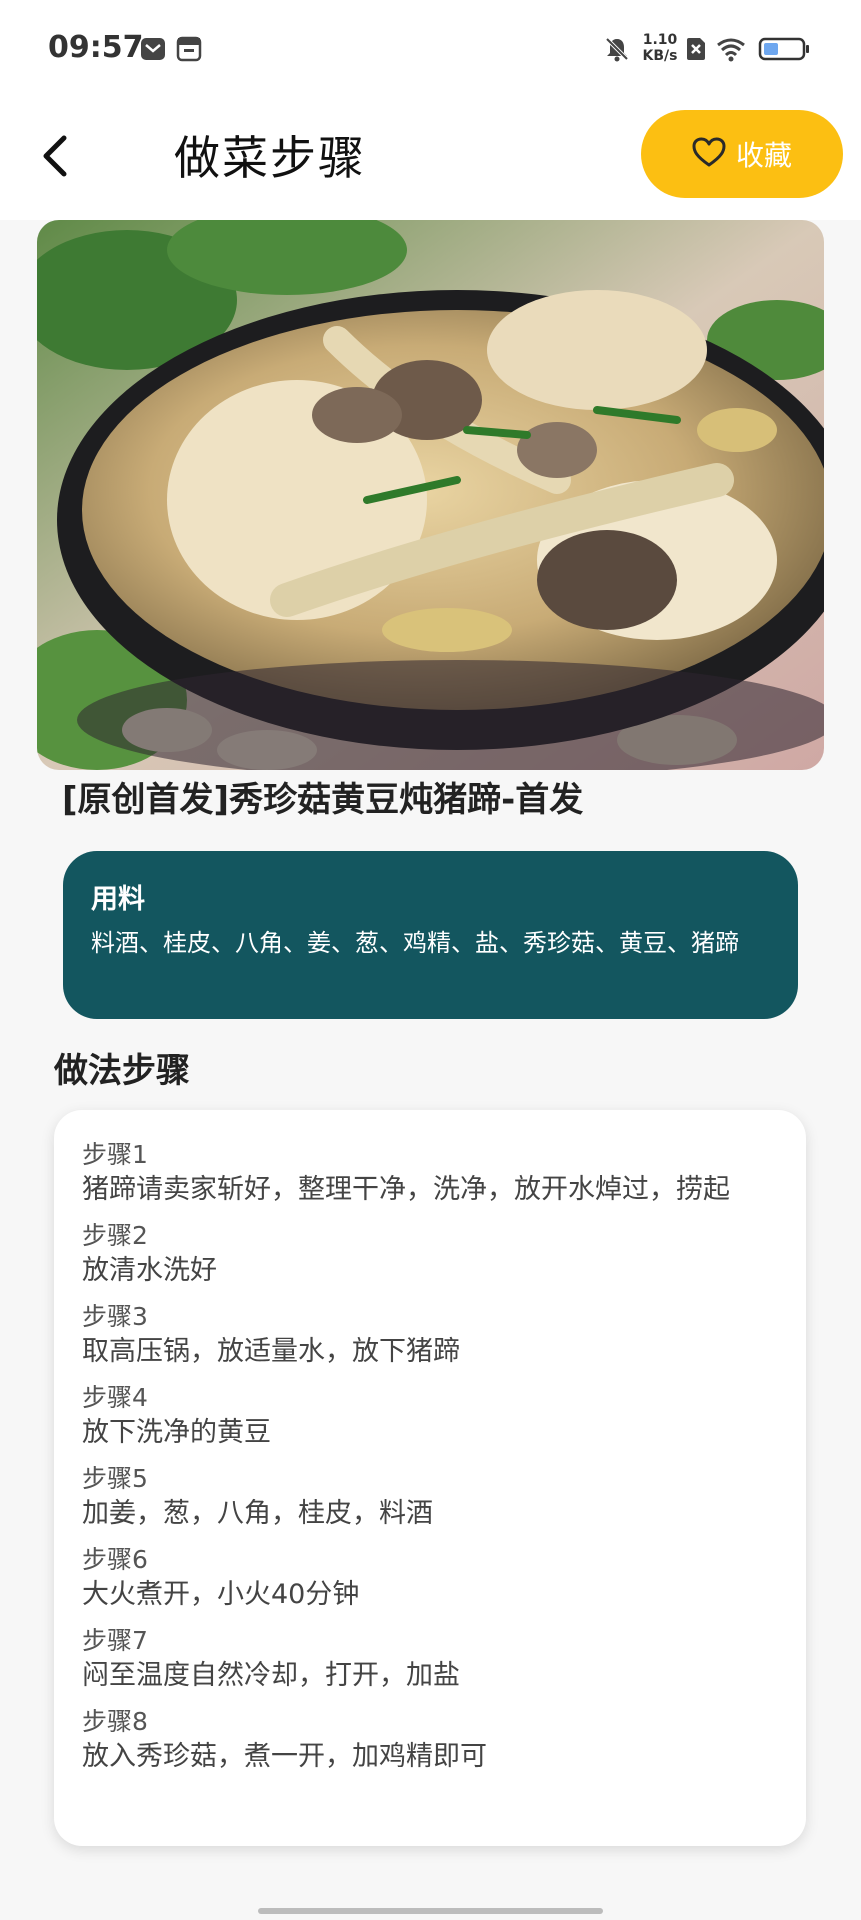 The image size is (861, 1920). What do you see at coordinates (430, 1335) in the screenshot?
I see `step-item: 步骤3 取高压锅，放适量水，放下猪蹄` at bounding box center [430, 1335].